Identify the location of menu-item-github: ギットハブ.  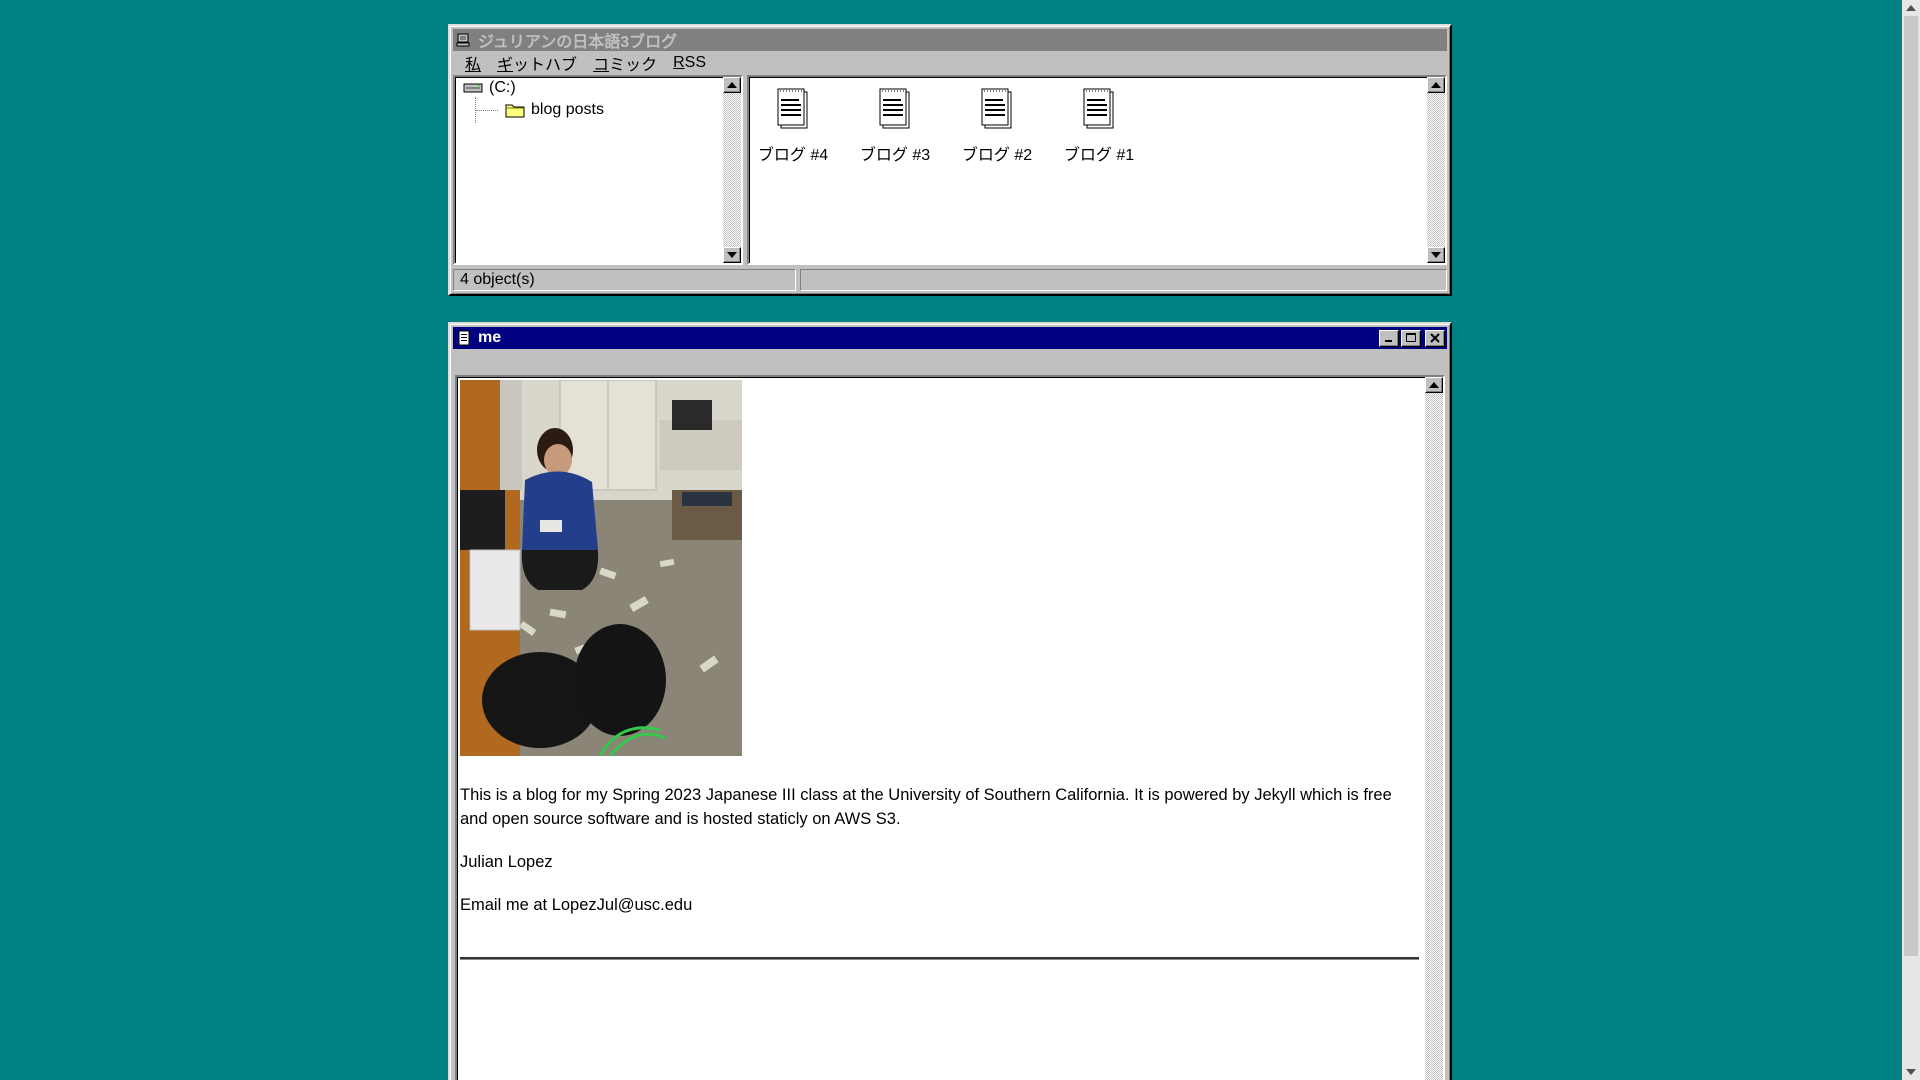
(537, 63).